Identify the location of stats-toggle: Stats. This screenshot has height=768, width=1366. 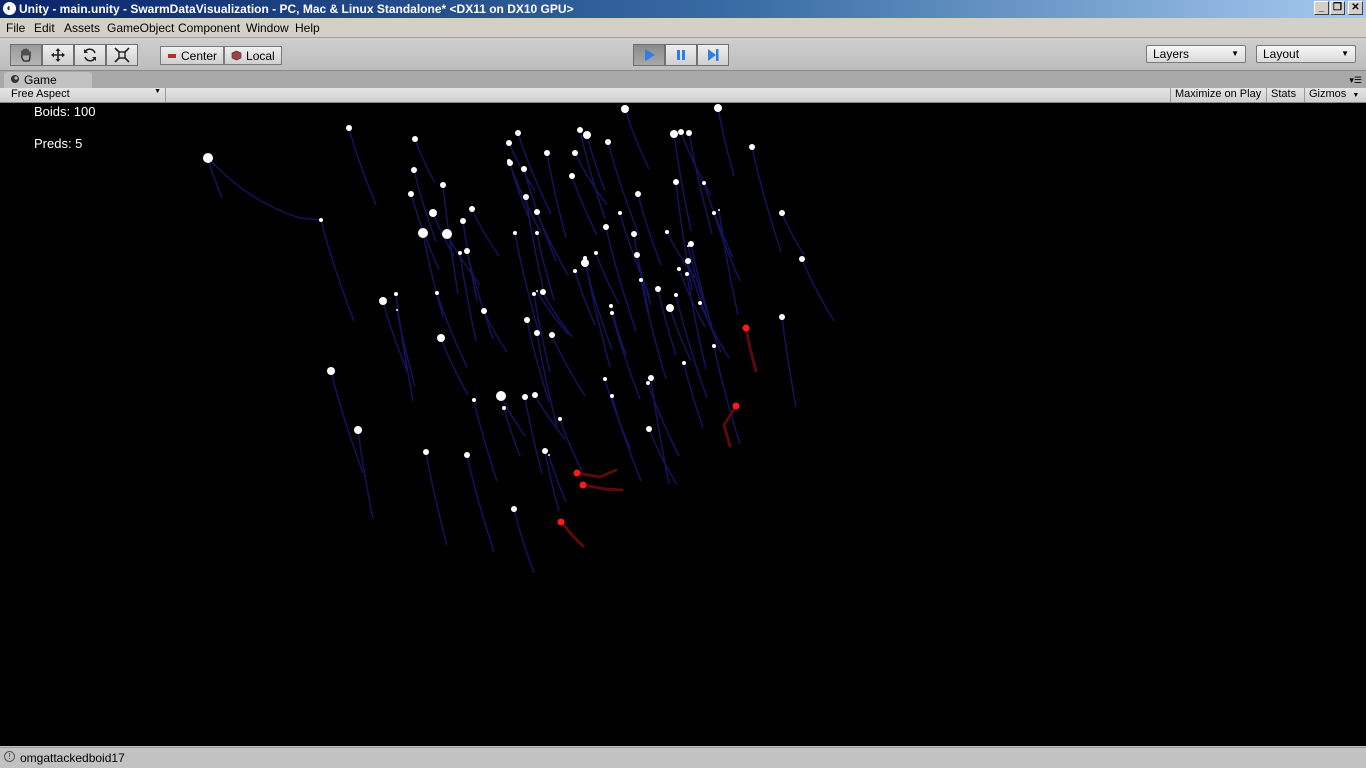
(1283, 95).